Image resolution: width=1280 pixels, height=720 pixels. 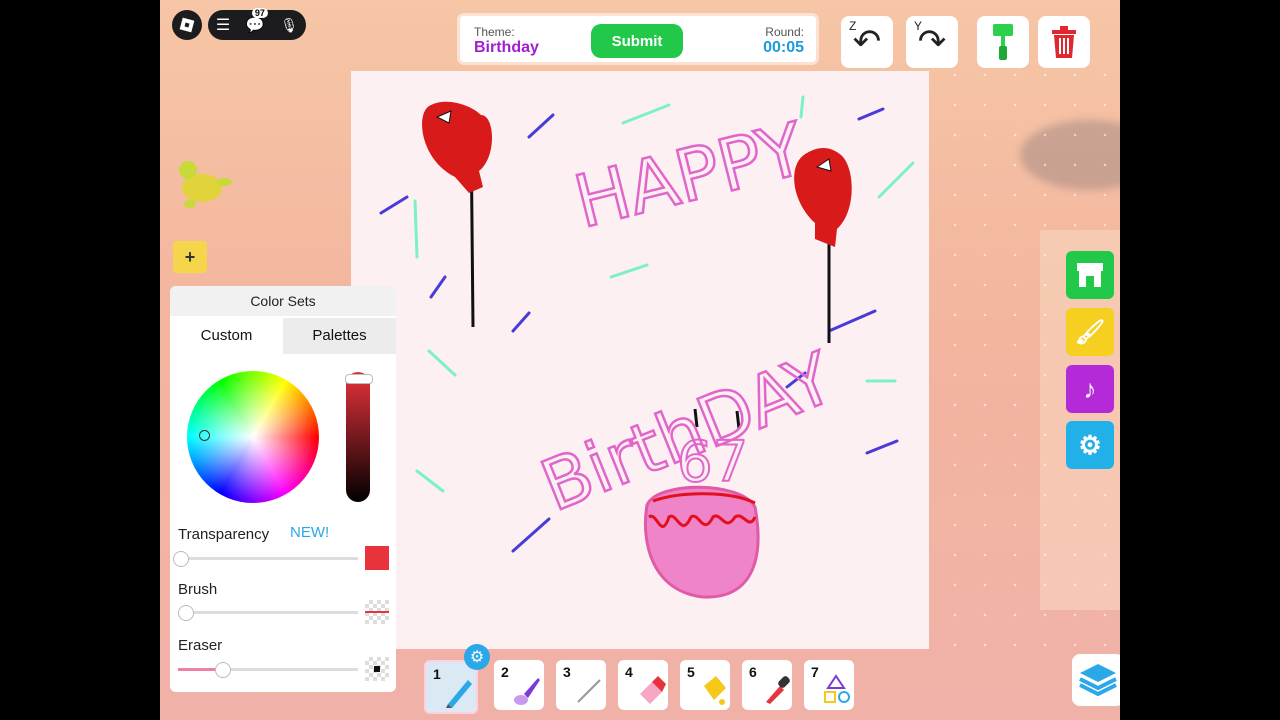 What do you see at coordinates (691, 672) in the screenshot?
I see `tool-slot-number: 5` at bounding box center [691, 672].